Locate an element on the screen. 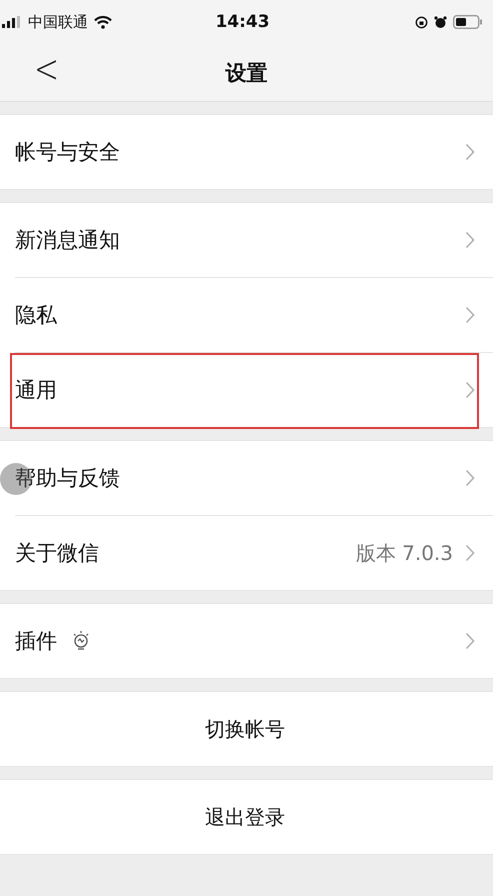  settings-item: 帮助与反馈 is located at coordinates (246, 478).